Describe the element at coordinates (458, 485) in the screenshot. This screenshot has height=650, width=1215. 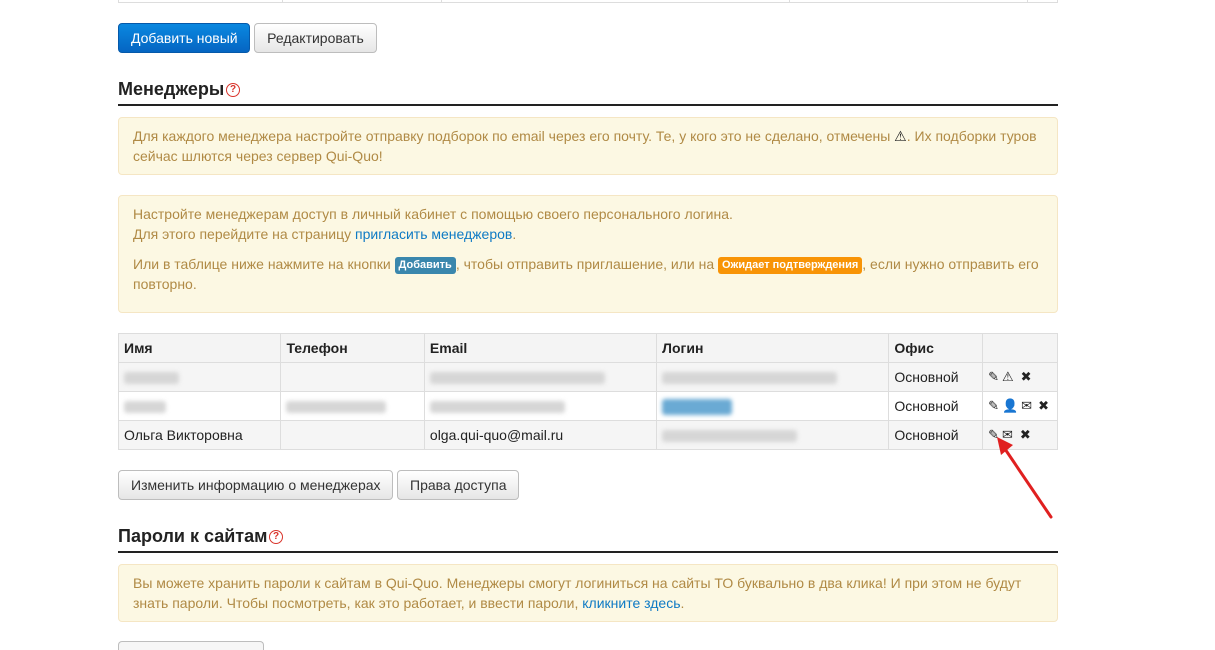
I see `access-rights-button: Права доступа` at that location.